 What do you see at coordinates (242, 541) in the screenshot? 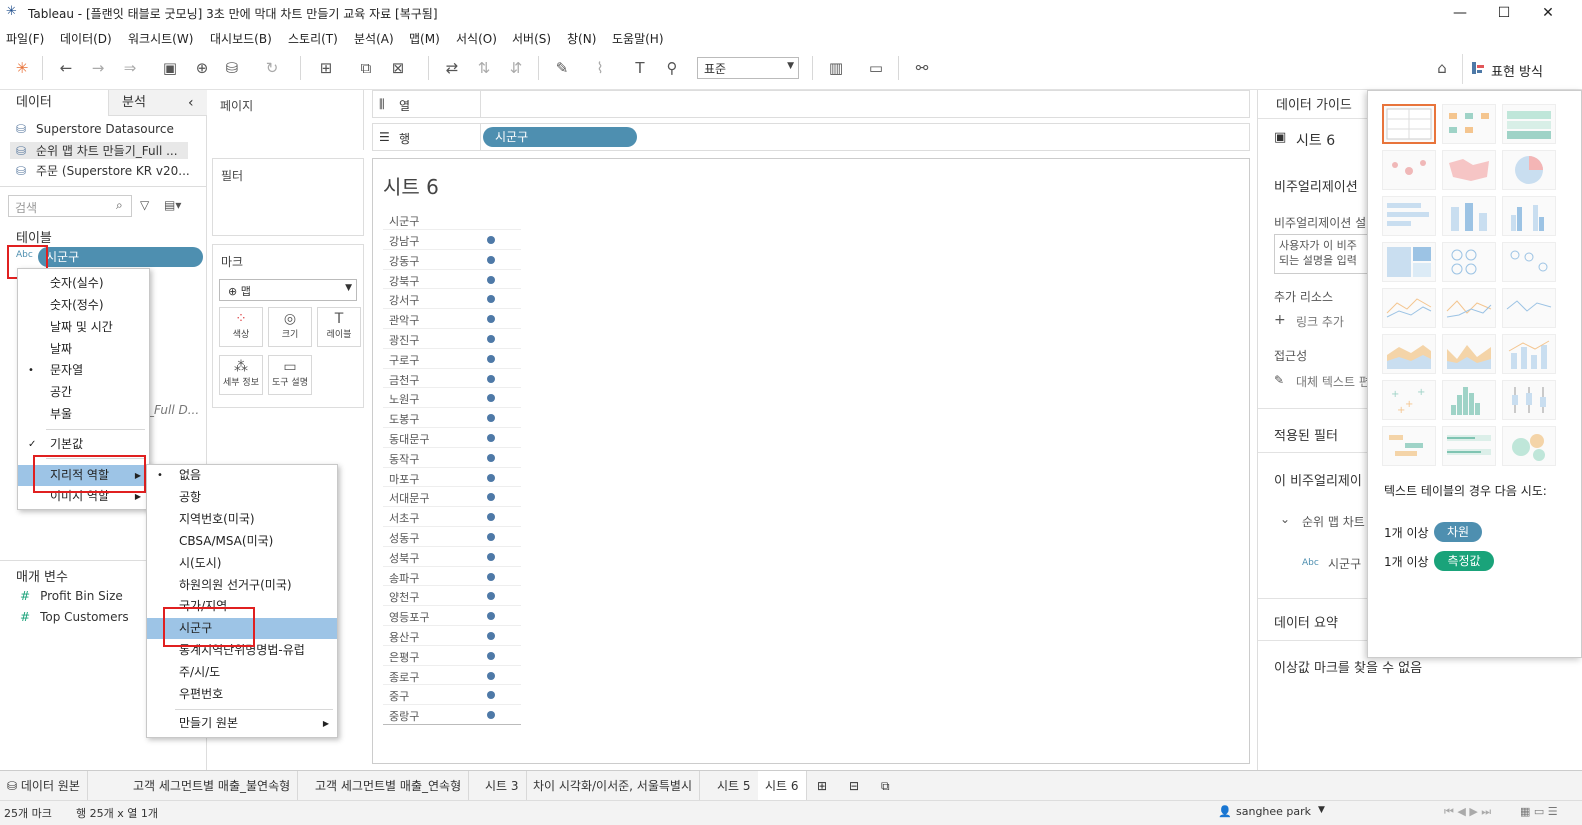
I see `geo-role-cbsa: CBSA/MSA(미국)` at bounding box center [242, 541].